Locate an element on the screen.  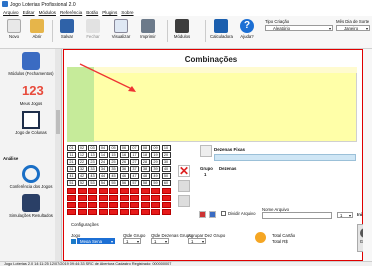
number-cell: 28 is located at coordinates (145, 162).